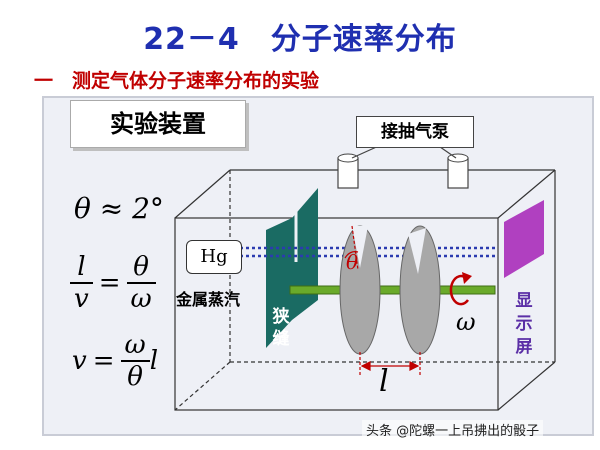 This screenshot has height=450, width=600. What do you see at coordinates (81, 268) in the screenshot?
I see `fraction-numerator: l` at bounding box center [81, 268].